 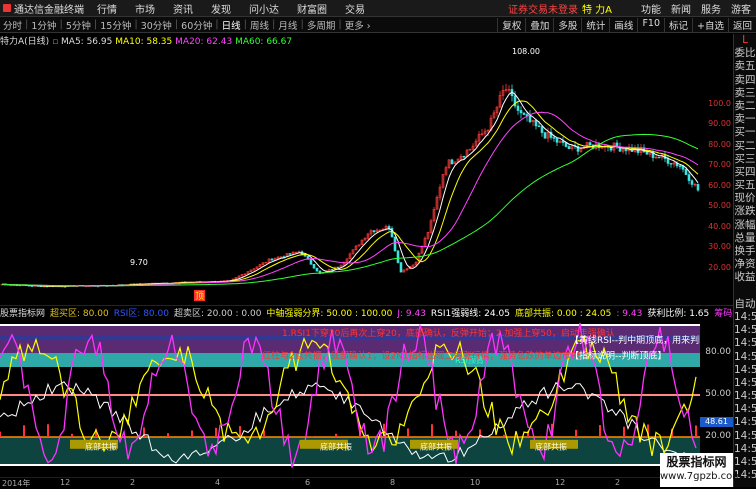 I want to click on f10-button: F10, so click(x=650, y=24).